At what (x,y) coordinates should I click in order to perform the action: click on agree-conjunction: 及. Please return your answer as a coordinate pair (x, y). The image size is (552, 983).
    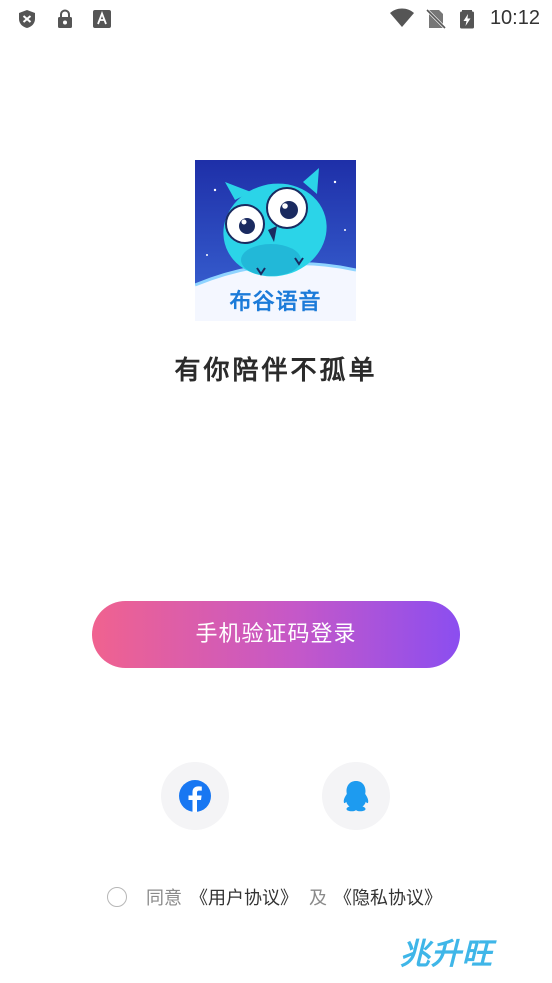
    Looking at the image, I should click on (318, 898).